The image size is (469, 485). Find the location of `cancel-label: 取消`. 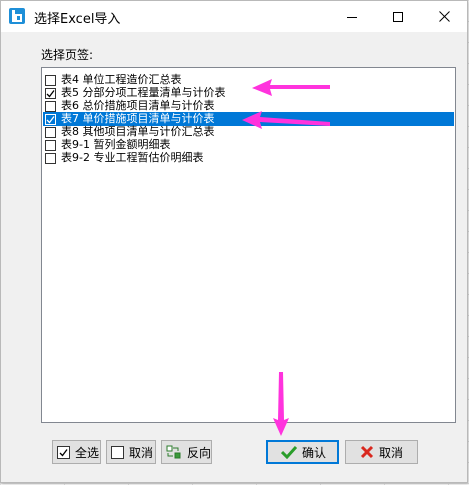

cancel-label: 取消 is located at coordinates (391, 452).